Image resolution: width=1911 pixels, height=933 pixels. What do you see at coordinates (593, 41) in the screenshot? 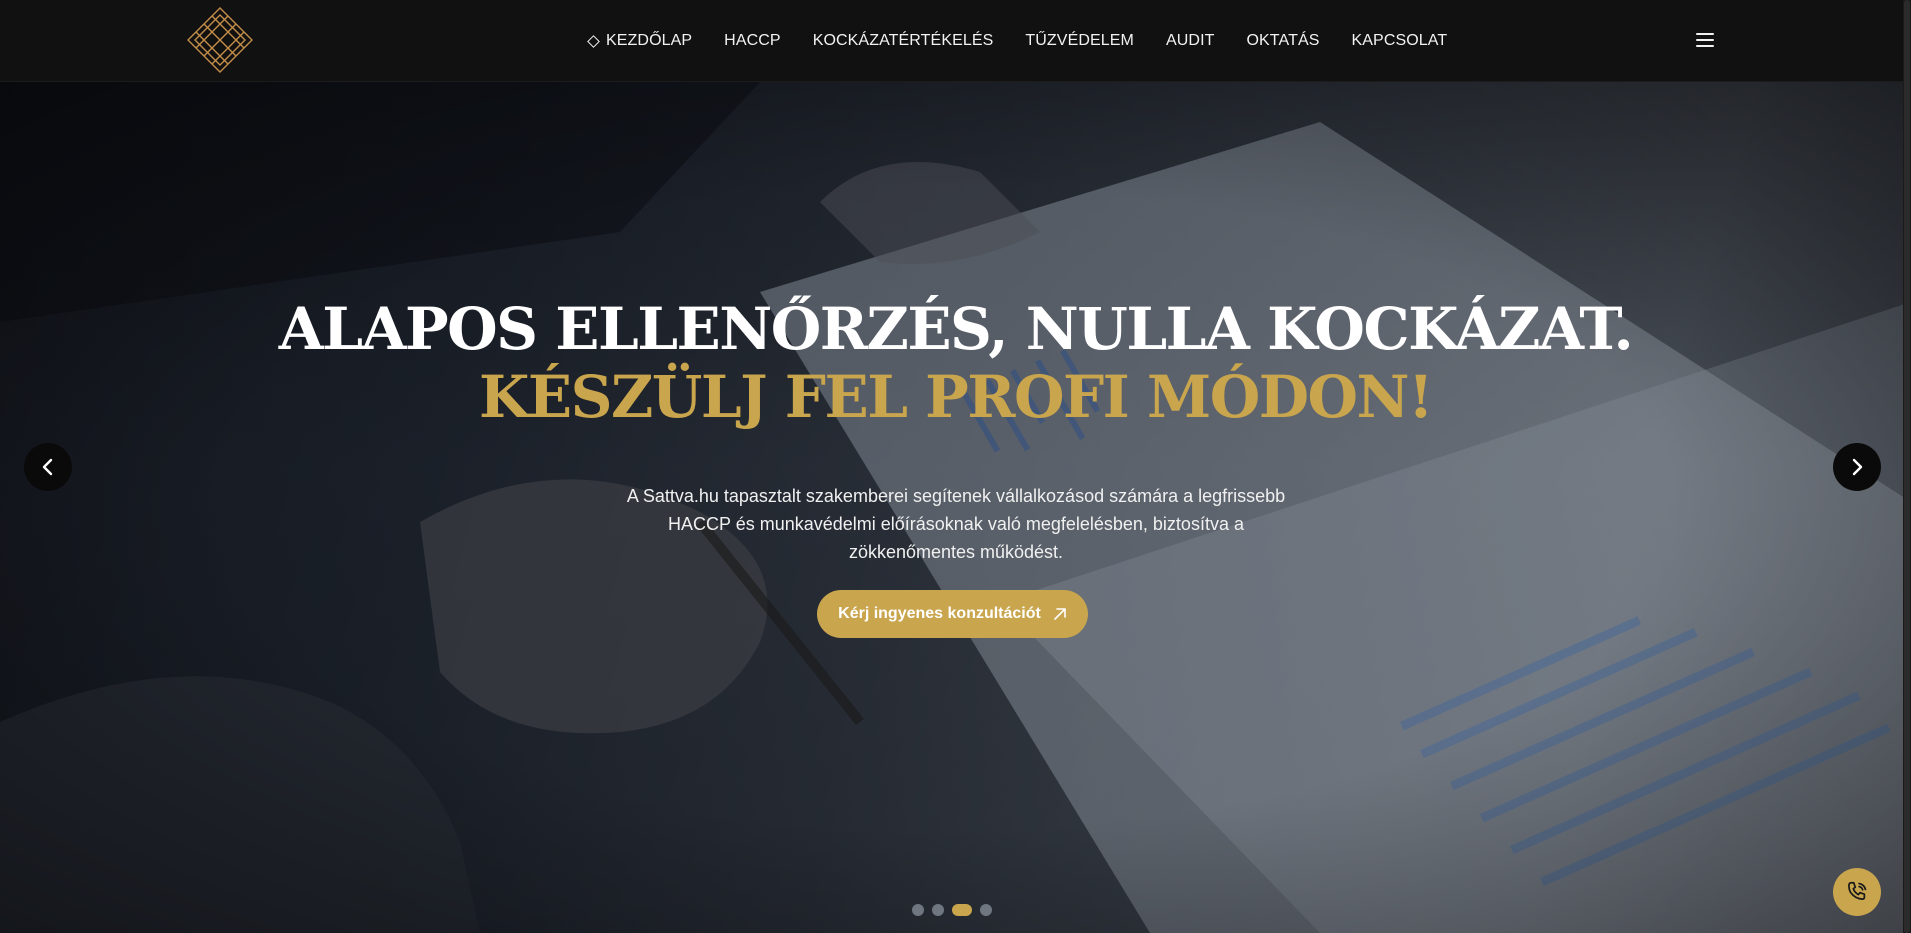
I see `diamond-icon` at bounding box center [593, 41].